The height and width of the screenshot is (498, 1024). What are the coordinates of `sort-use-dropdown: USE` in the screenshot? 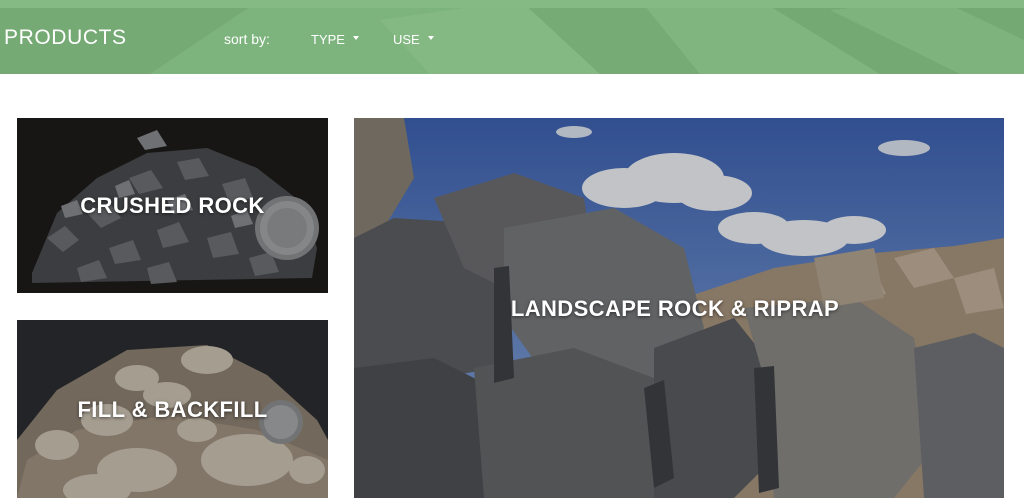 It's located at (413, 39).